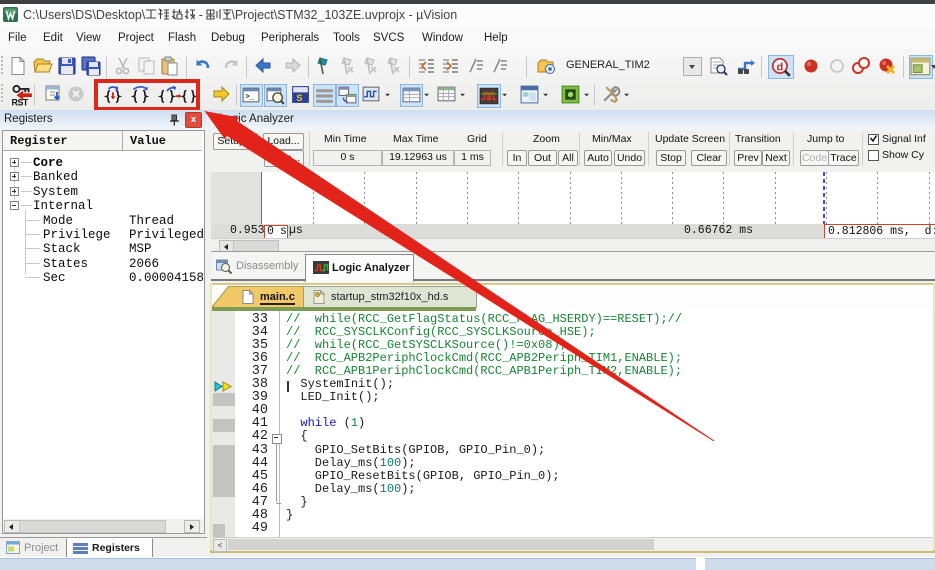 This screenshot has width=935, height=570. I want to click on svg-text: d, so click(780, 67).